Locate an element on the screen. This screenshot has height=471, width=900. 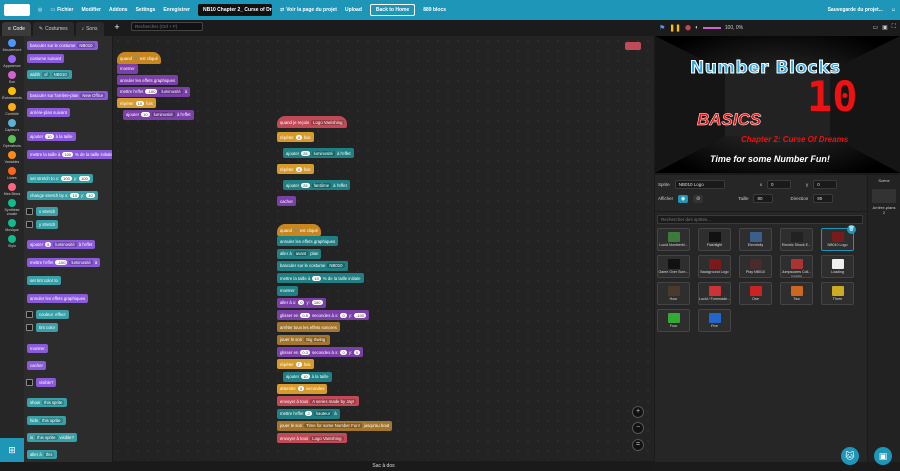
block-number-input: 2 is located at coordinates (308, 413).